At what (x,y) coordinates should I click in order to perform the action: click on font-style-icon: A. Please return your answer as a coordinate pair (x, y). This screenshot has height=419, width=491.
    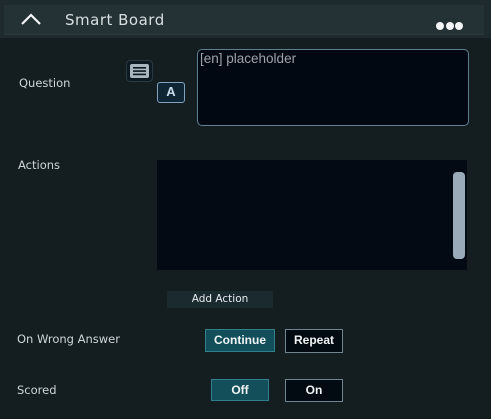
    Looking at the image, I should click on (171, 92).